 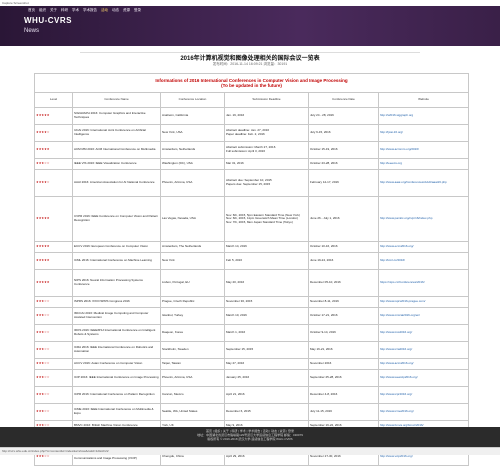 I want to click on location-cell: Anaheim, California, so click(x=192, y=116).